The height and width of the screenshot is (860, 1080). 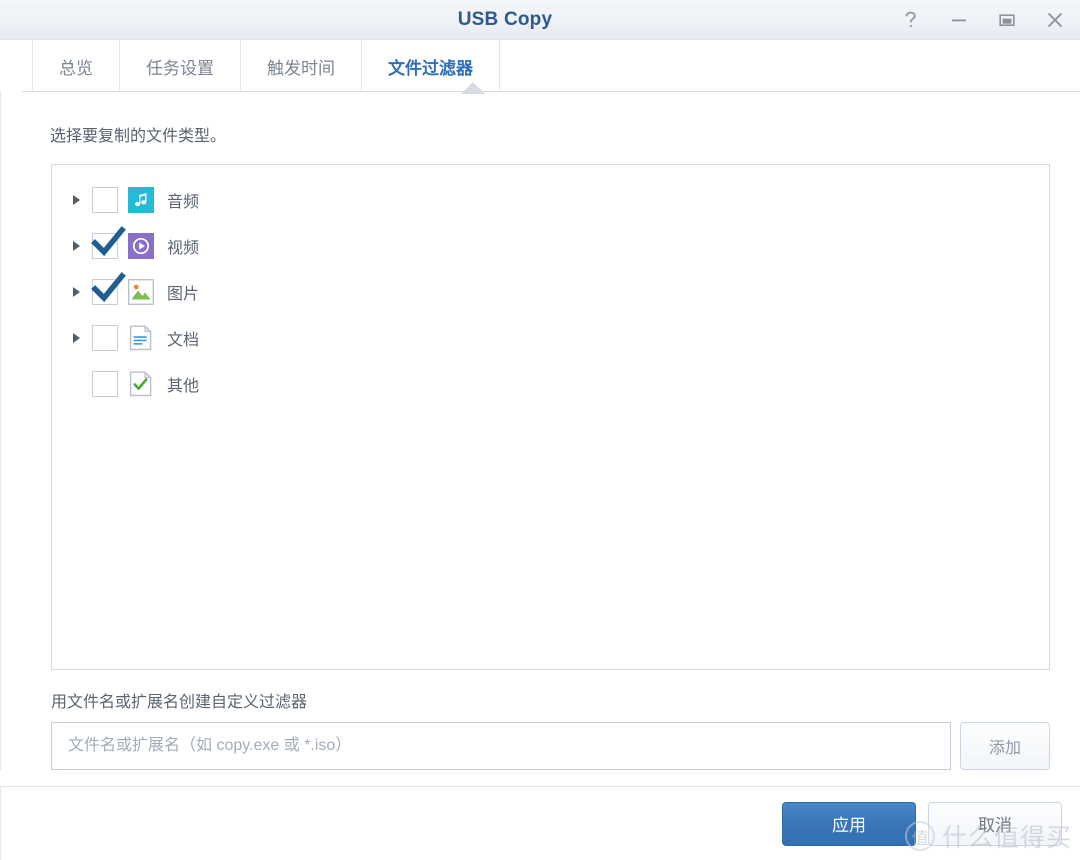 What do you see at coordinates (959, 20) in the screenshot?
I see `minimize-icon` at bounding box center [959, 20].